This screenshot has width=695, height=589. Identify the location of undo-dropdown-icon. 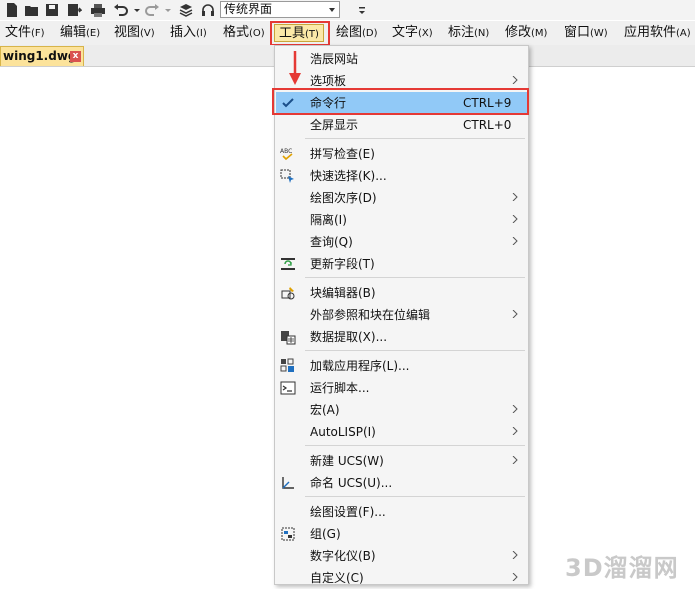
(137, 10).